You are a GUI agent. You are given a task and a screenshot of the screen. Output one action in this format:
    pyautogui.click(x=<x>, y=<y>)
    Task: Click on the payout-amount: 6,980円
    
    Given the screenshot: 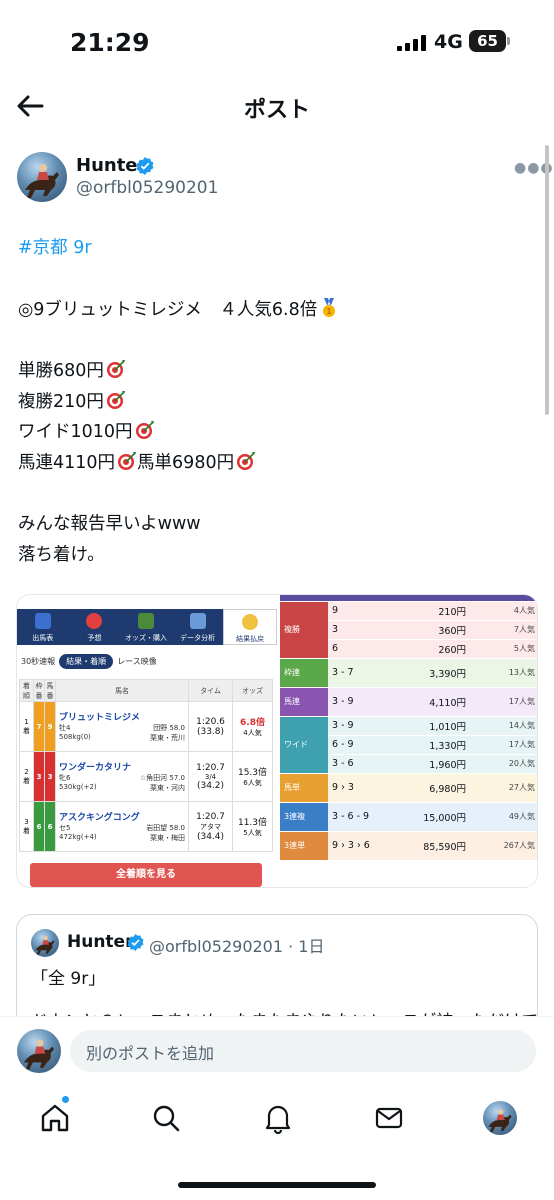 What is the action you would take?
    pyautogui.click(x=430, y=788)
    